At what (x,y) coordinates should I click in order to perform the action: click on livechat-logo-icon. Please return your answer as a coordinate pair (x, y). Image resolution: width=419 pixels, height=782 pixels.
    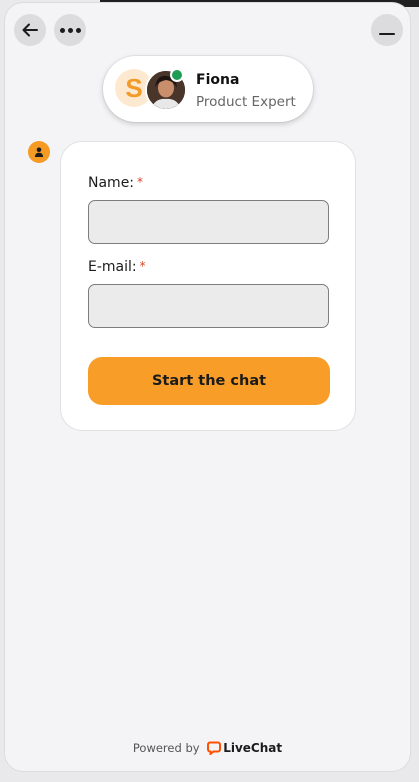
    Looking at the image, I should click on (214, 748).